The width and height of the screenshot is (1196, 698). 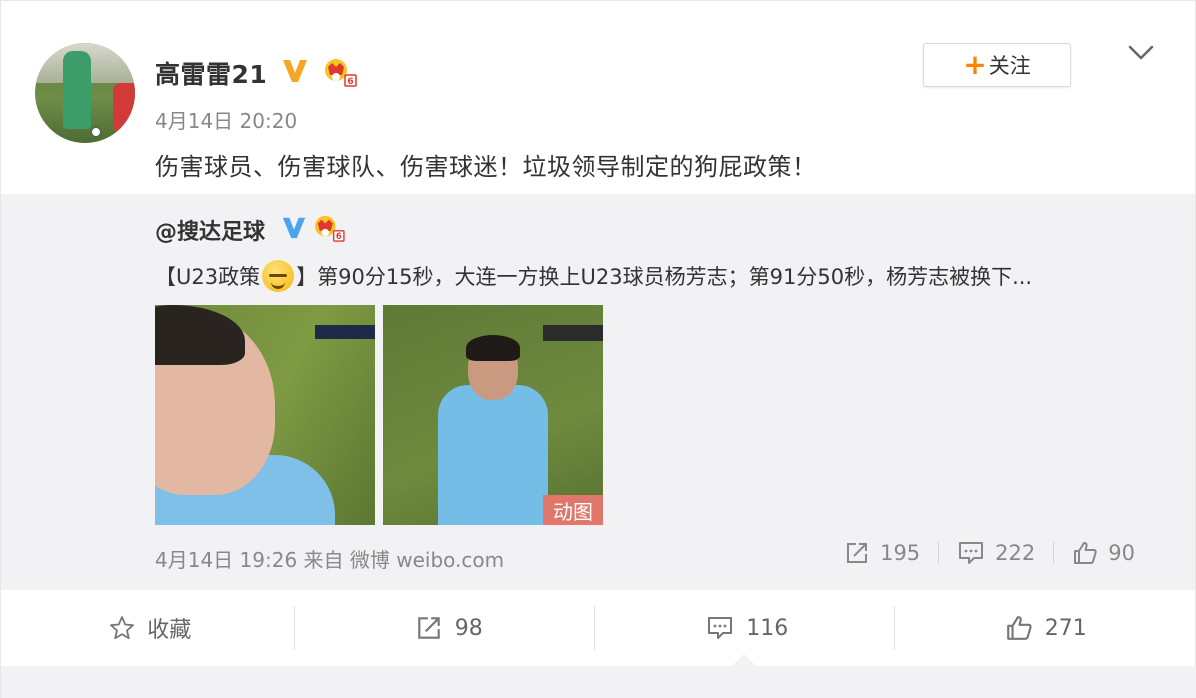 I want to click on post-timestamp: 4月14日 20:20, so click(x=226, y=119).